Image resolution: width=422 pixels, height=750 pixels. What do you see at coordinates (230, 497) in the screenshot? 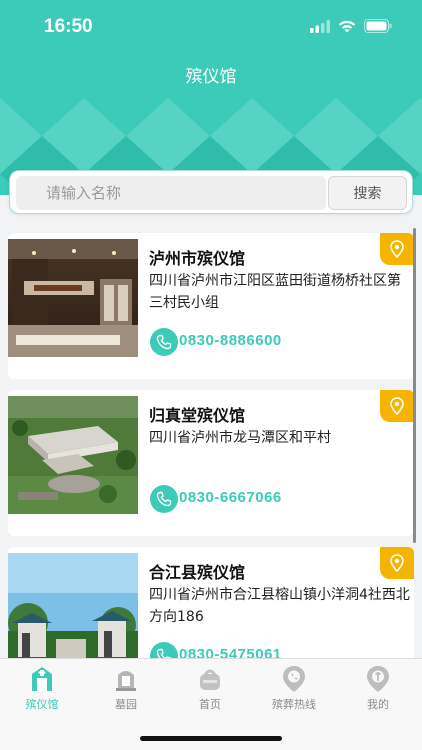
I see `phone-number: 0830-6667066` at bounding box center [230, 497].